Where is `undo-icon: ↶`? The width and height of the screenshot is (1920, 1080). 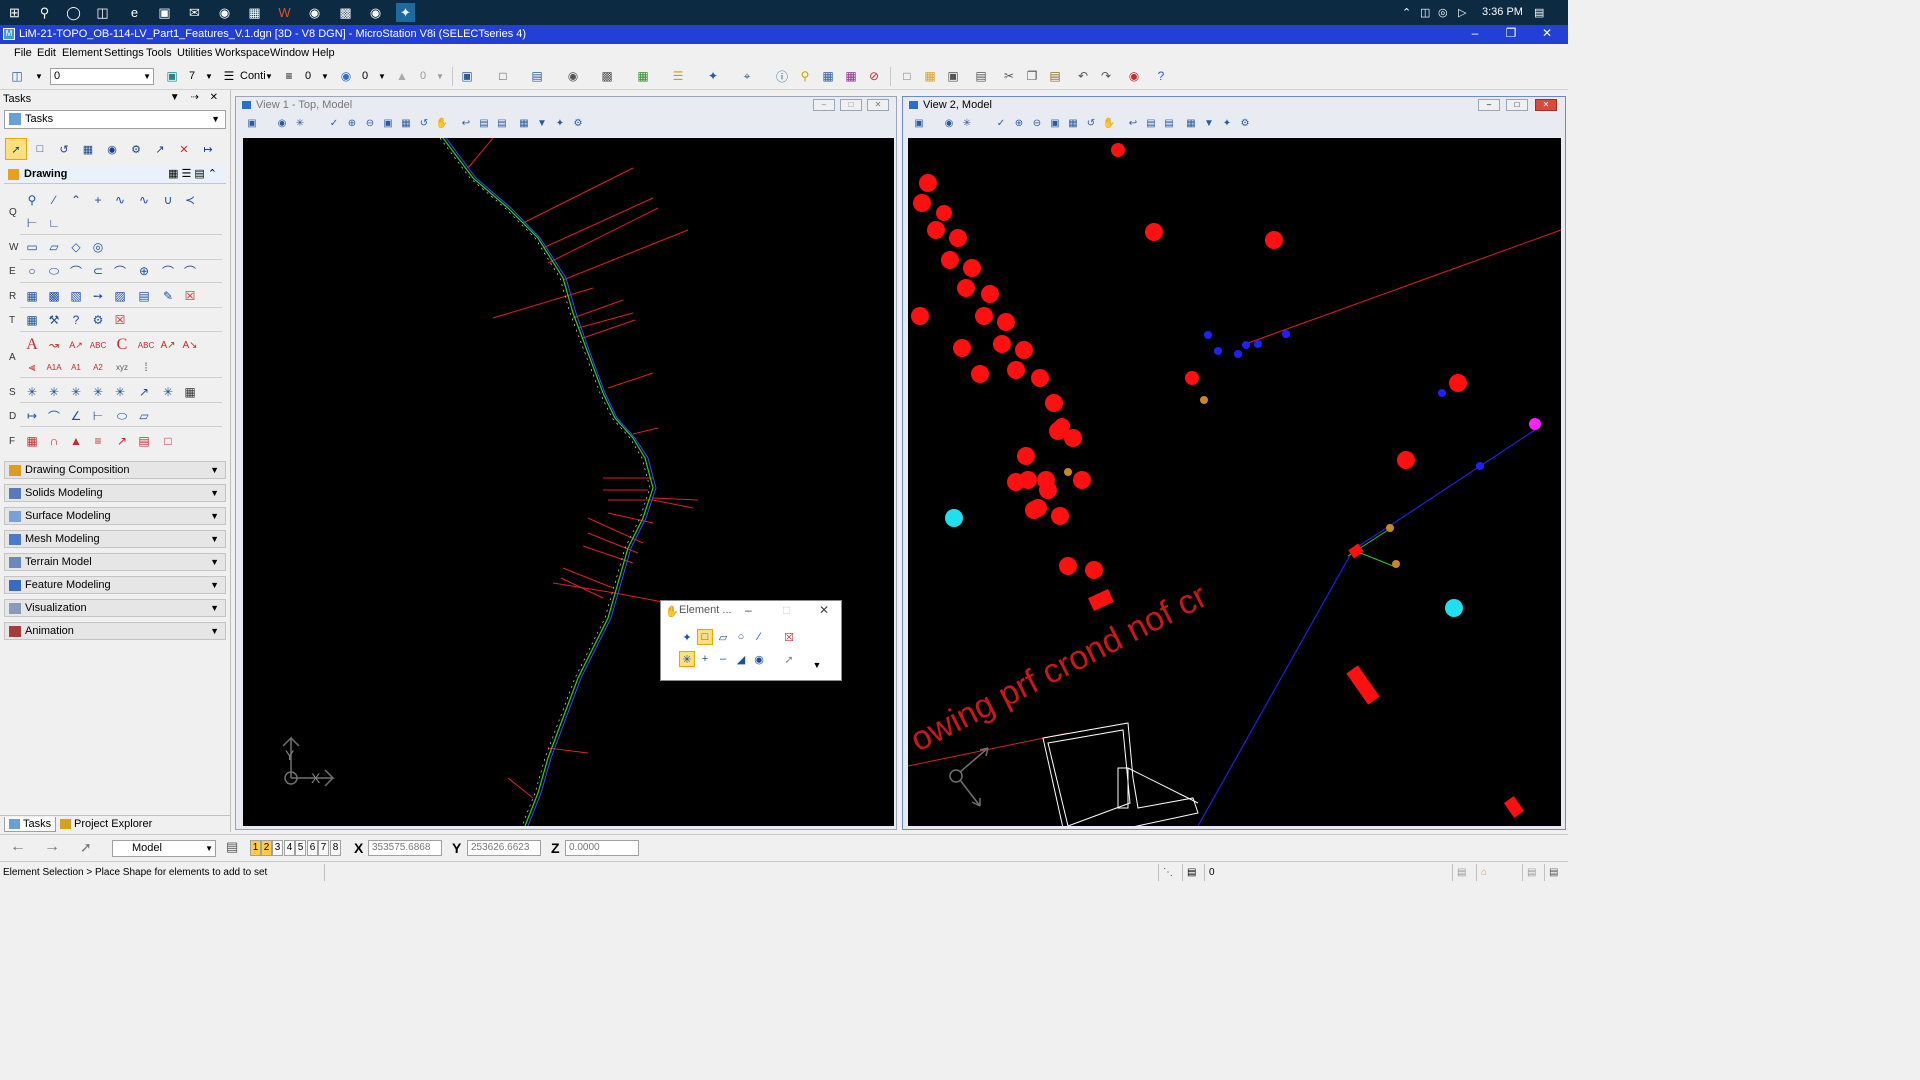 undo-icon: ↶ is located at coordinates (1083, 76).